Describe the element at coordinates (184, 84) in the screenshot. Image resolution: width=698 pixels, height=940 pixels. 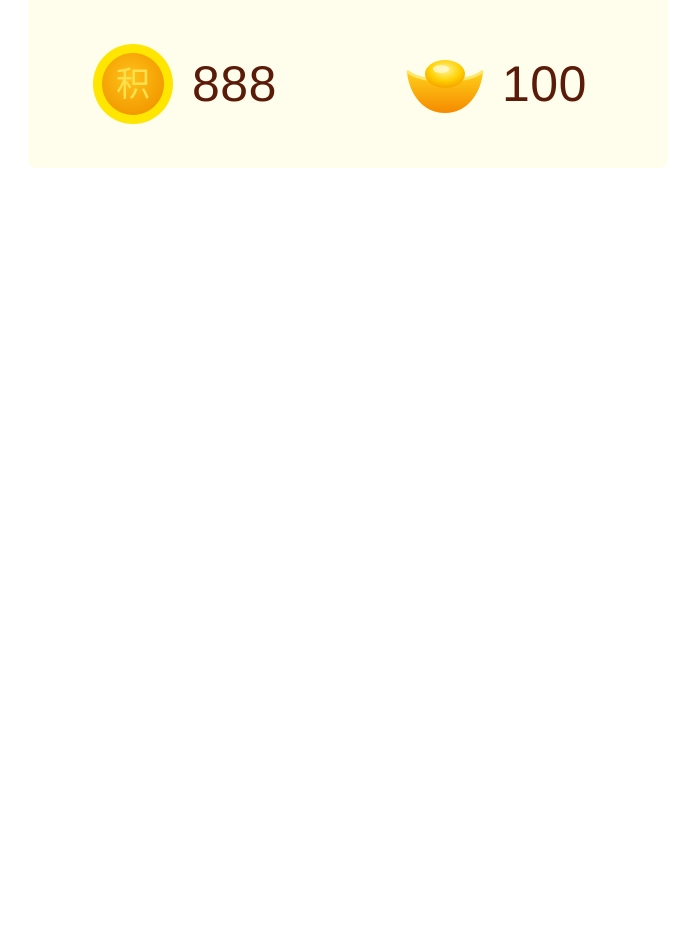
I see `points-balance: 积 888` at that location.